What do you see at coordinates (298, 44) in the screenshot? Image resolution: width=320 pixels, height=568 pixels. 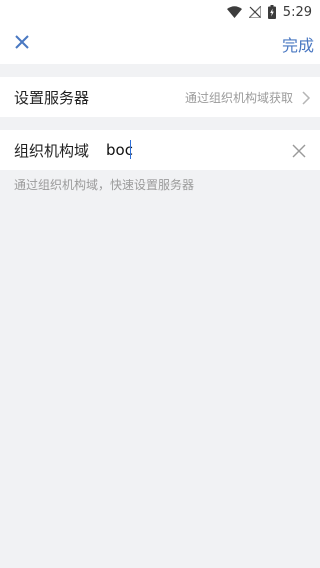 I see `done-button: 完成` at bounding box center [298, 44].